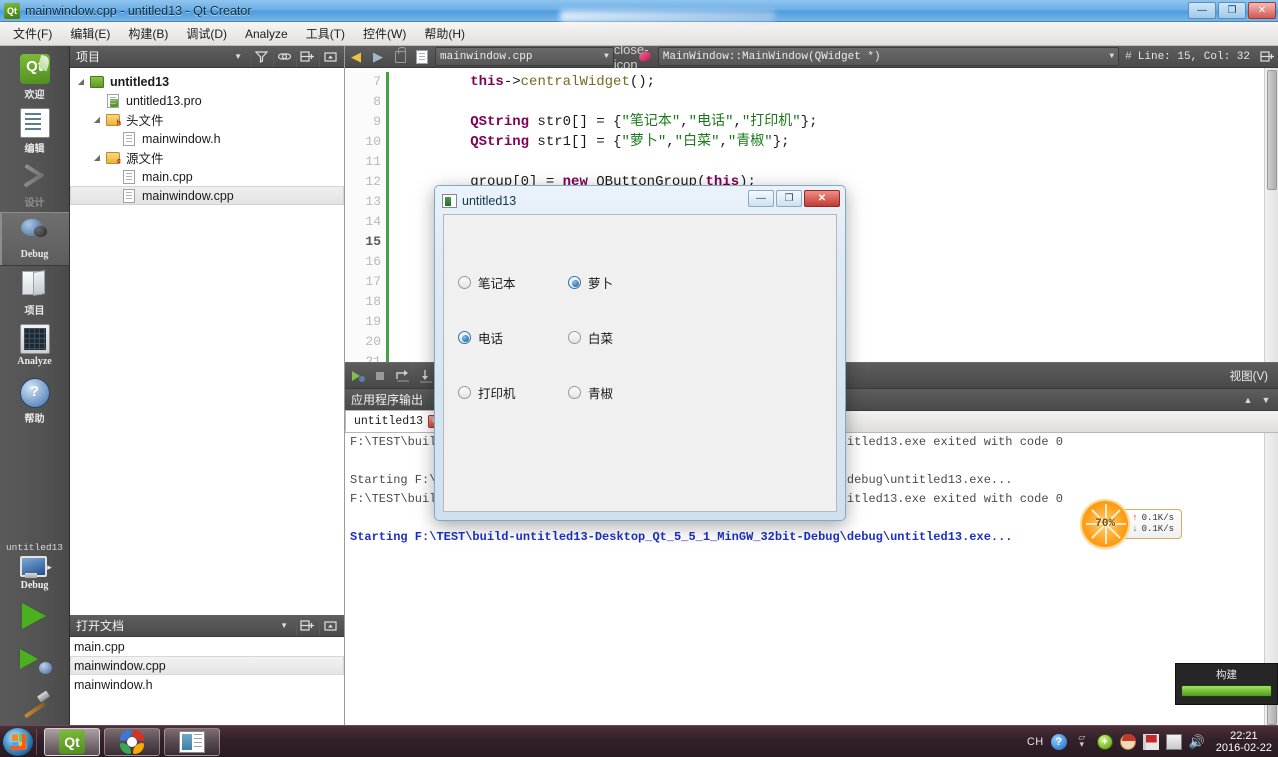 Image resolution: width=1278 pixels, height=757 pixels. I want to click on mode-analyze: Analyze, so click(34, 347).